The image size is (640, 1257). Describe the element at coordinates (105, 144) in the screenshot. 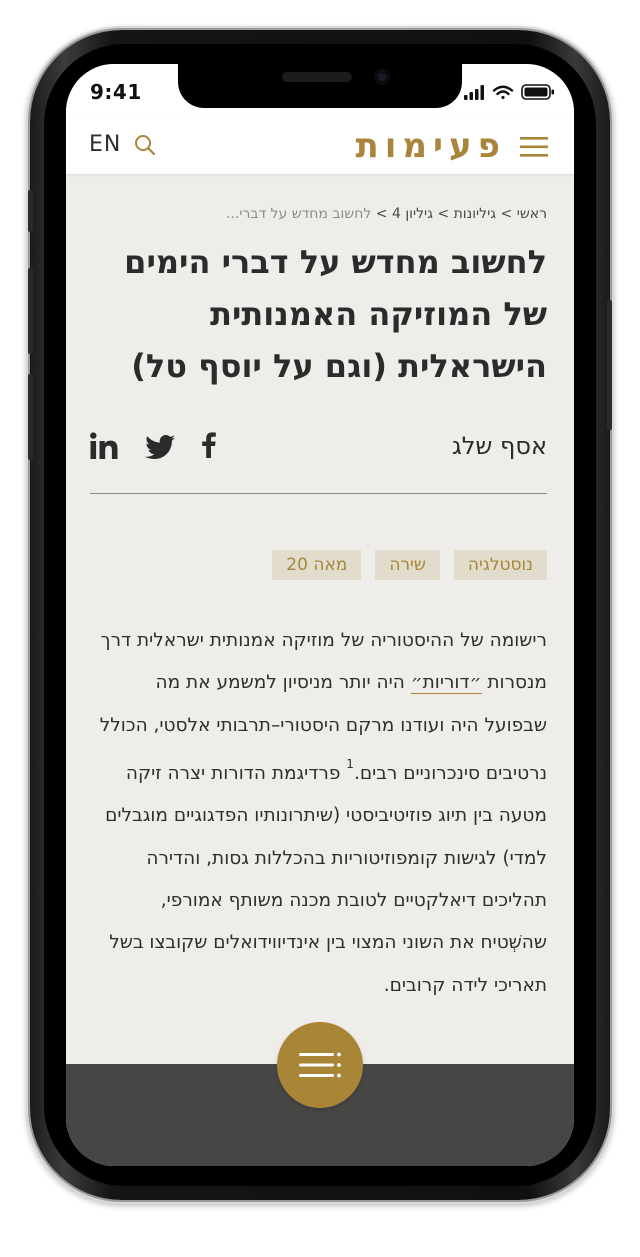

I see `language-toggle: EN` at that location.